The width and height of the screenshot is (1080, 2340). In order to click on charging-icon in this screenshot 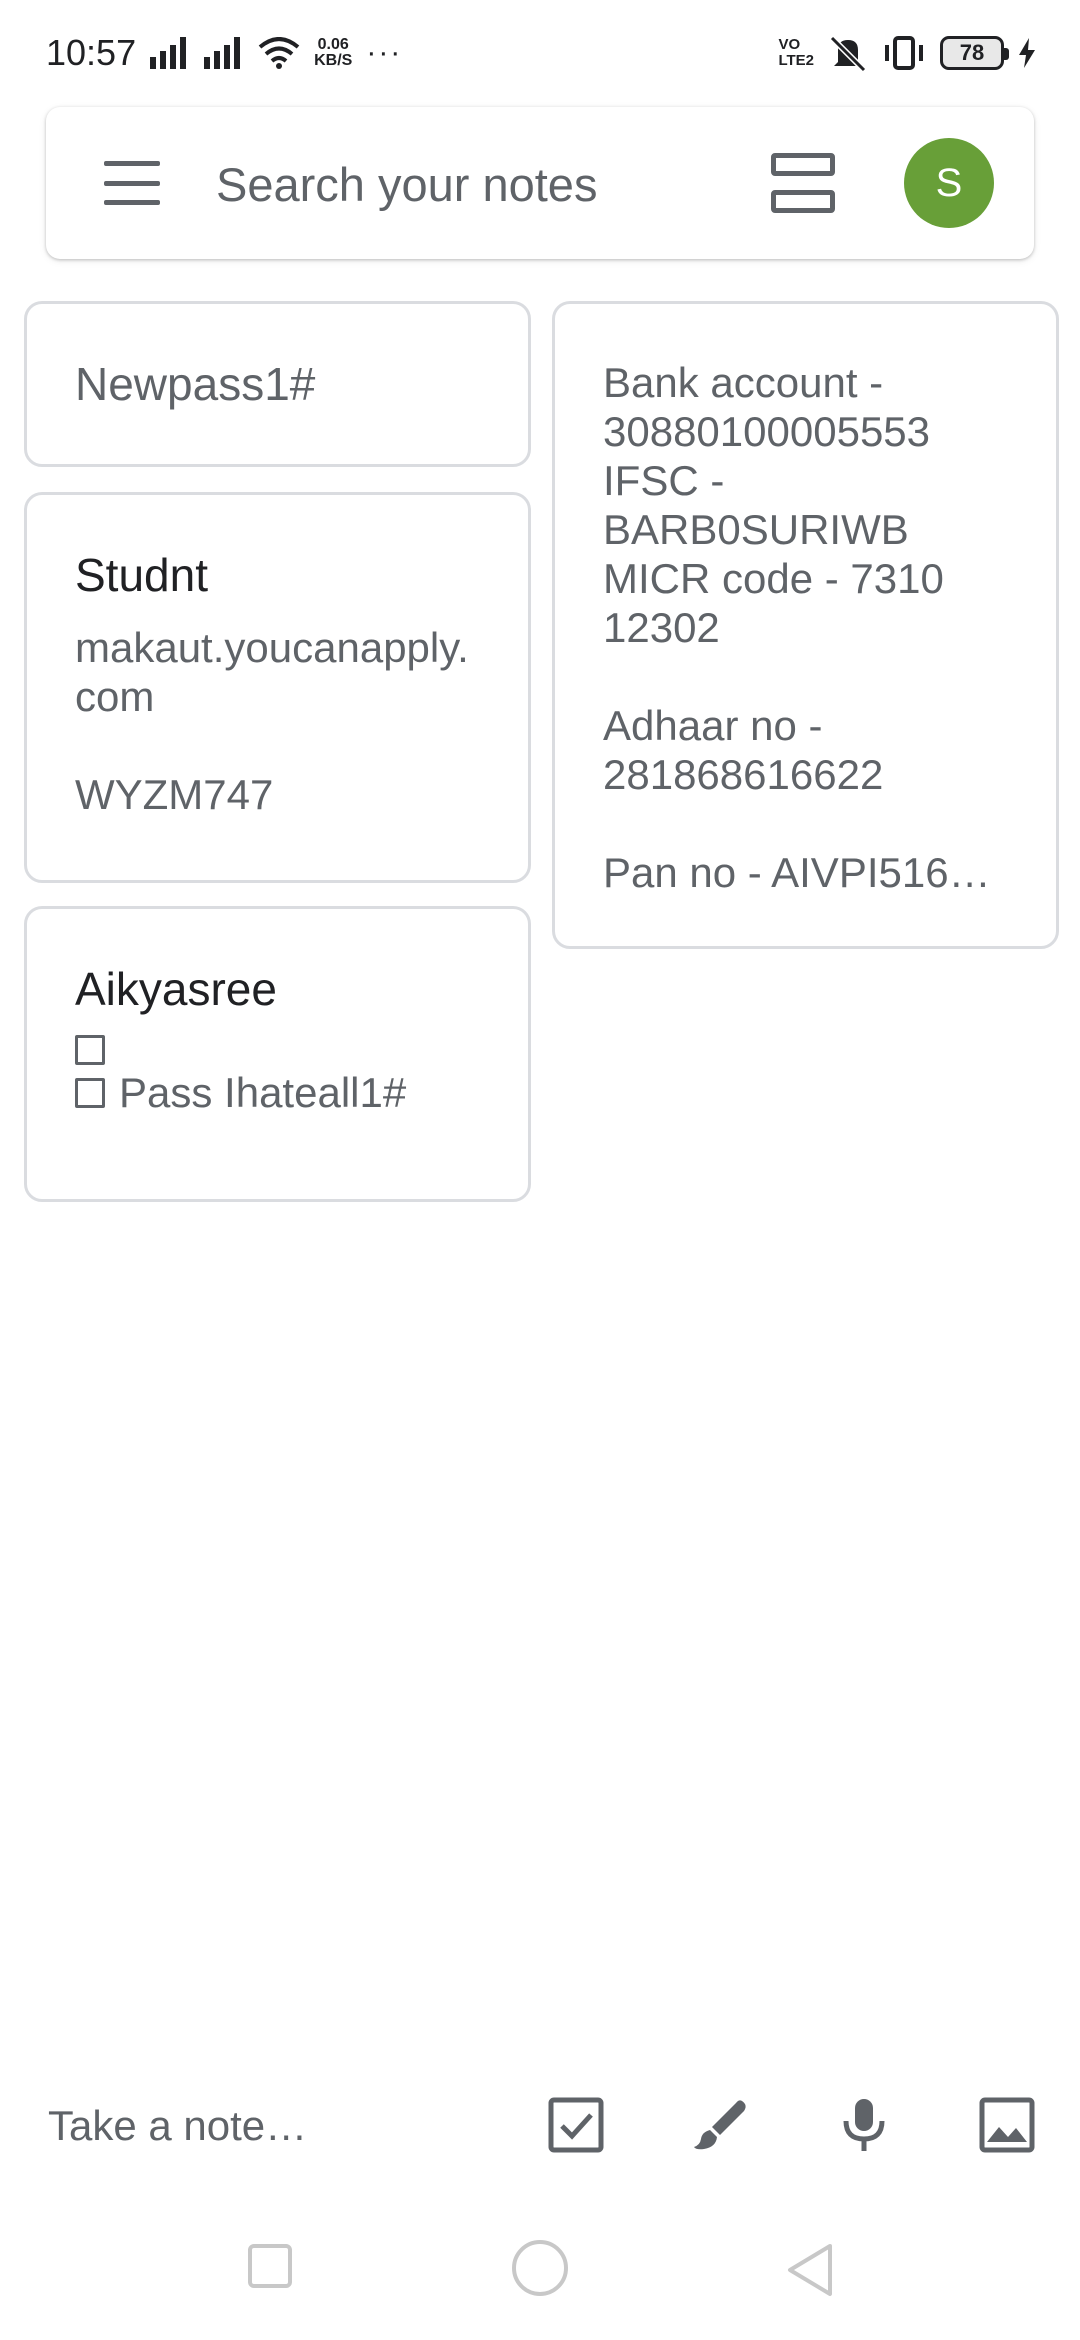, I will do `click(1027, 52)`.